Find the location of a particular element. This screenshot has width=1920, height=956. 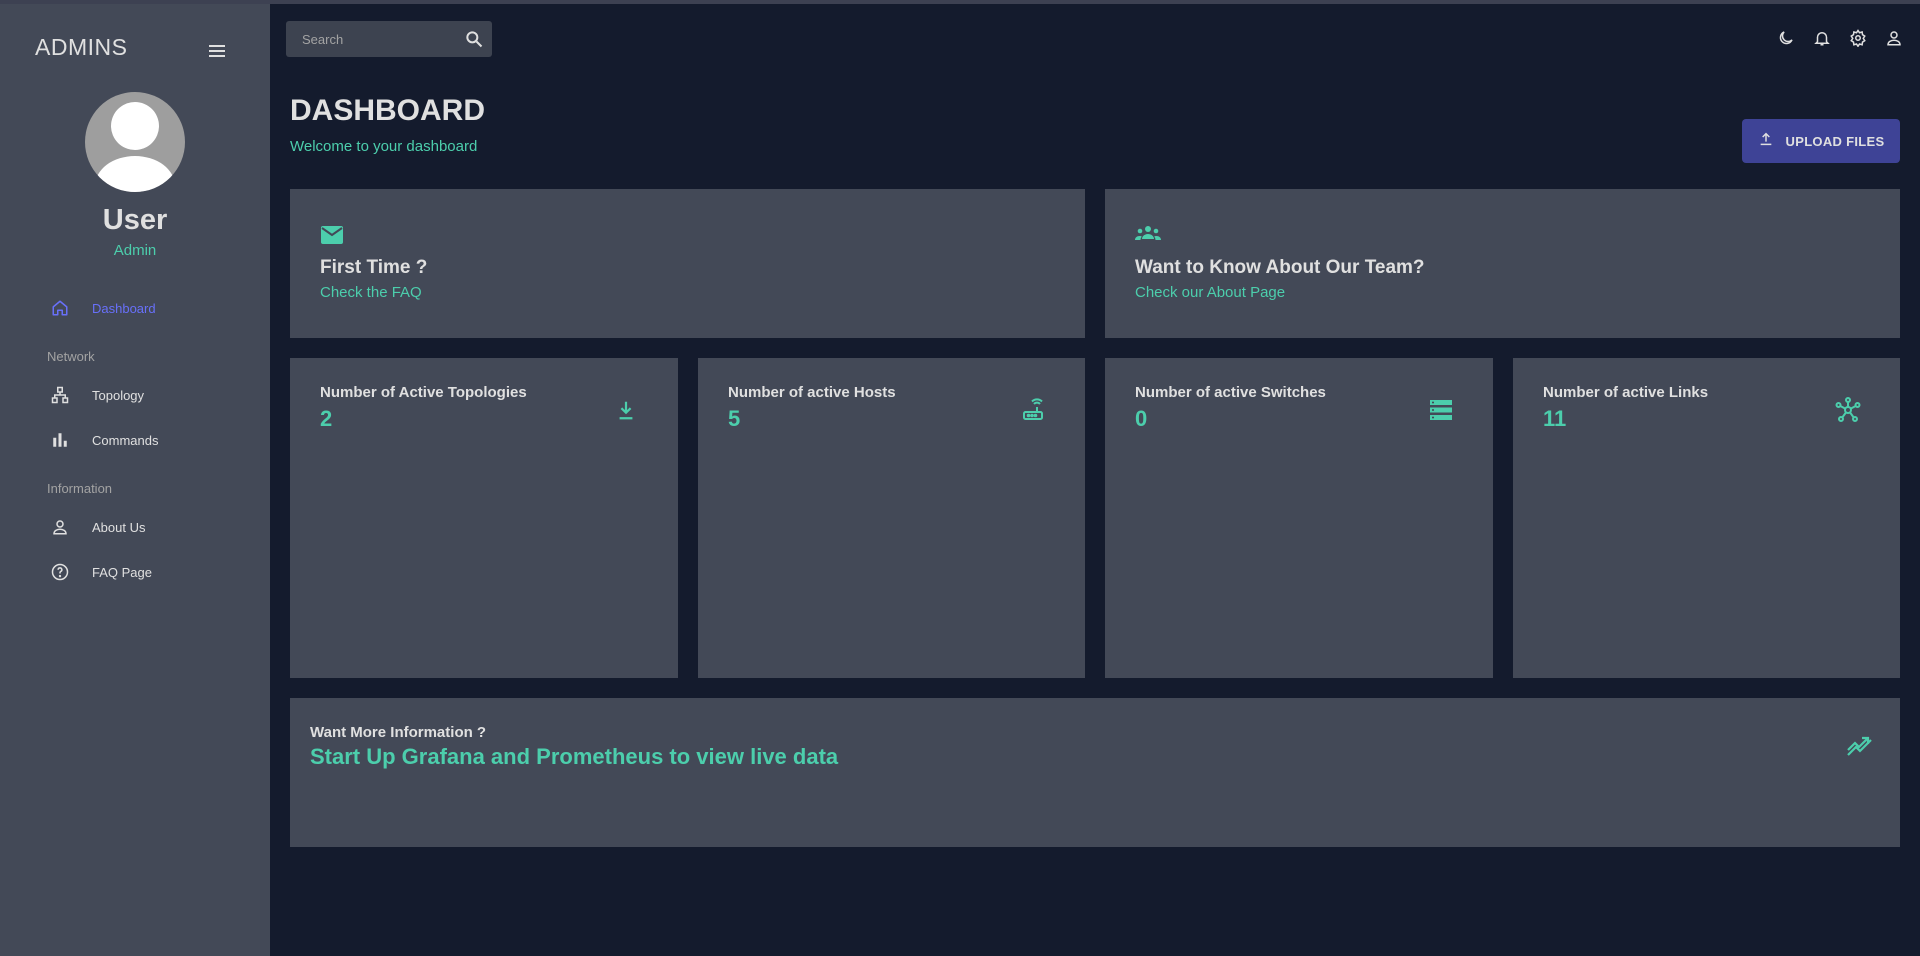

stat-value: 2 is located at coordinates (326, 418).